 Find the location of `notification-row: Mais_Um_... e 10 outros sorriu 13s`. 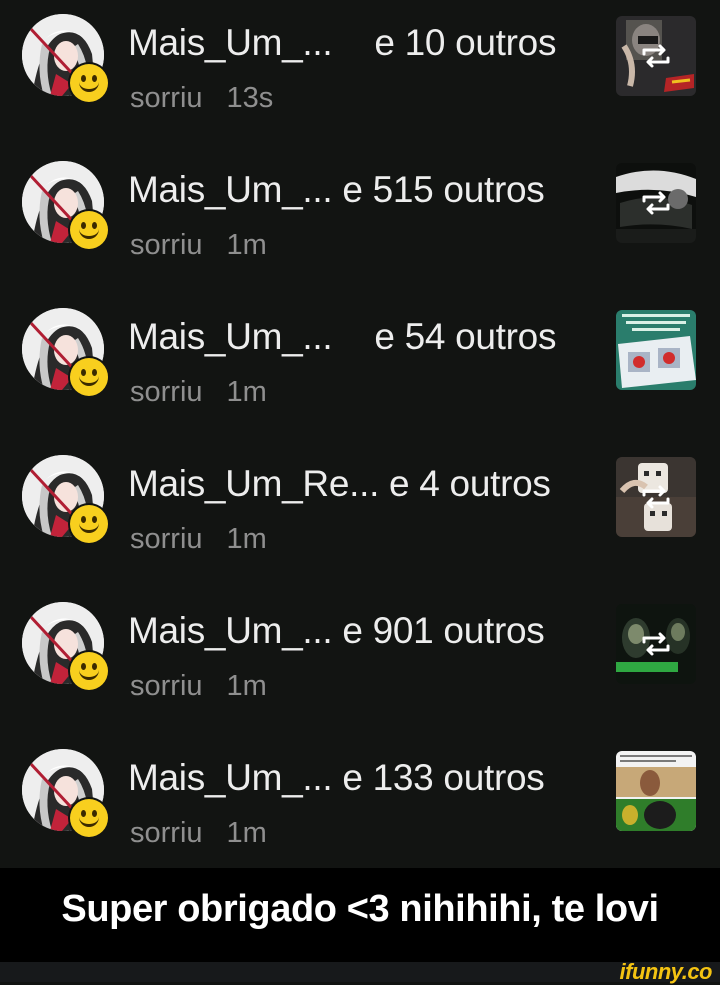

notification-row: Mais_Um_... e 10 outros sorriu 13s is located at coordinates (360, 73).